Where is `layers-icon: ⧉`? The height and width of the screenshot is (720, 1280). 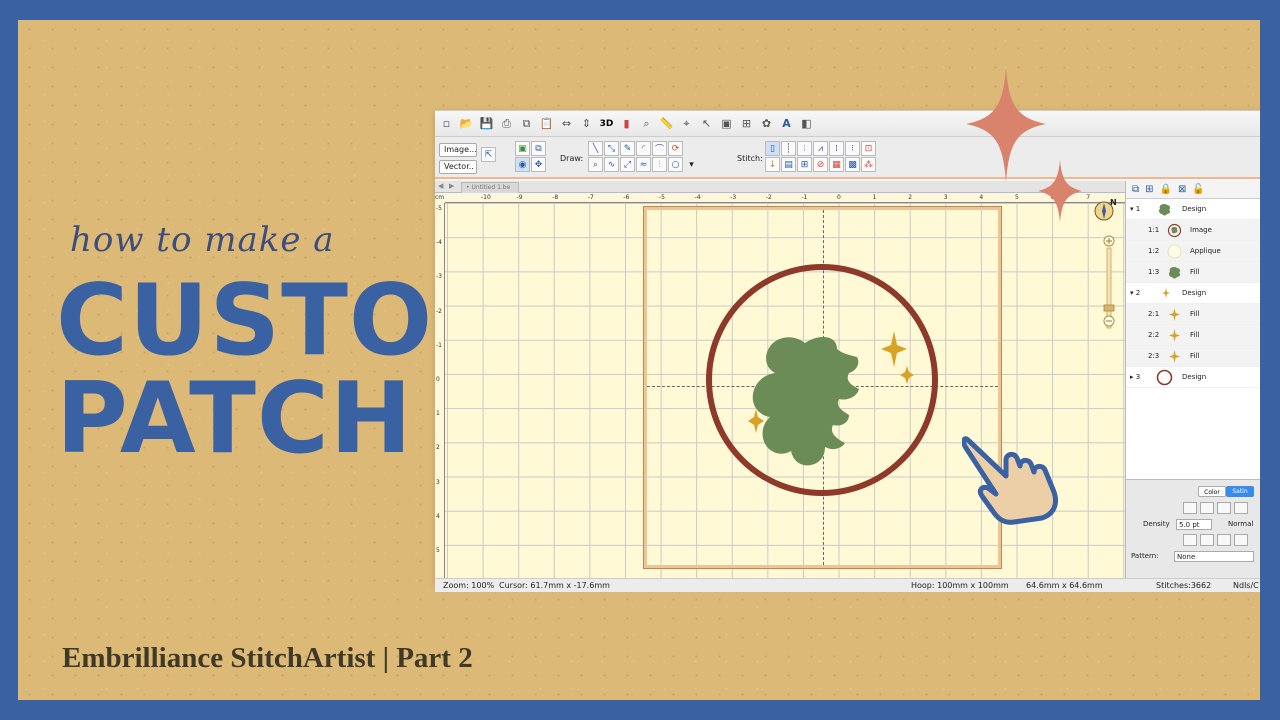
layers-icon: ⧉ is located at coordinates (538, 148).